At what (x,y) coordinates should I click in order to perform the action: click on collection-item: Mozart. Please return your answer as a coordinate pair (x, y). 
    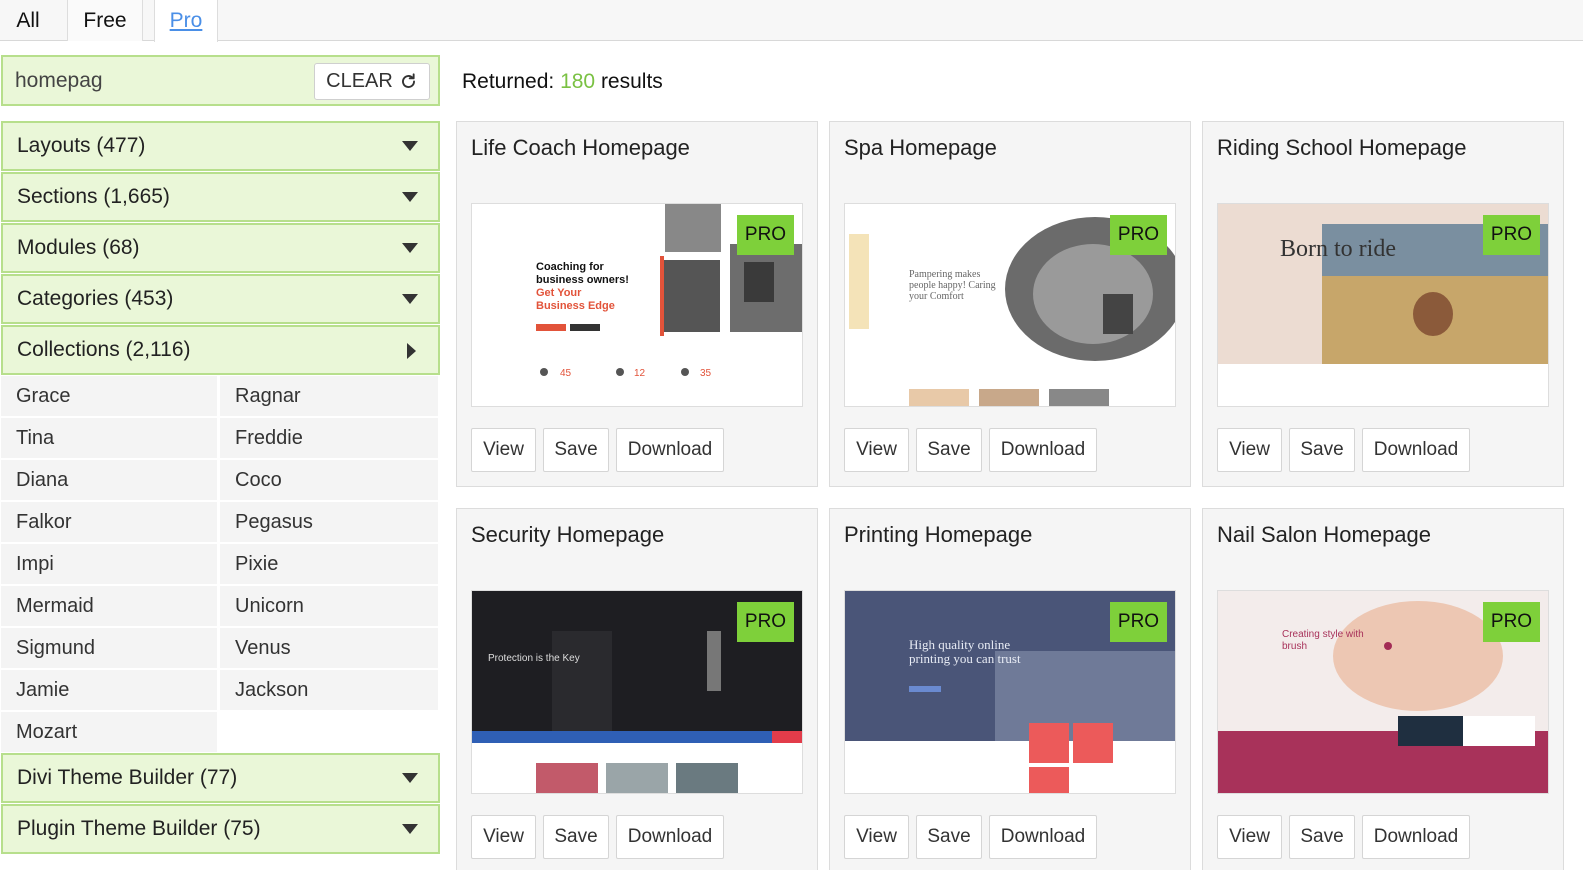
    Looking at the image, I should click on (109, 732).